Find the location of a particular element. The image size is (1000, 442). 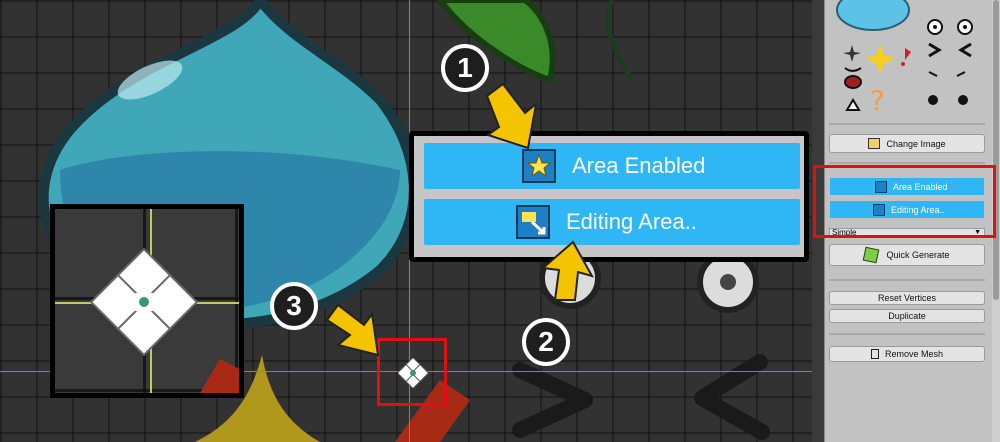

handle-highlight-box is located at coordinates (412, 372).